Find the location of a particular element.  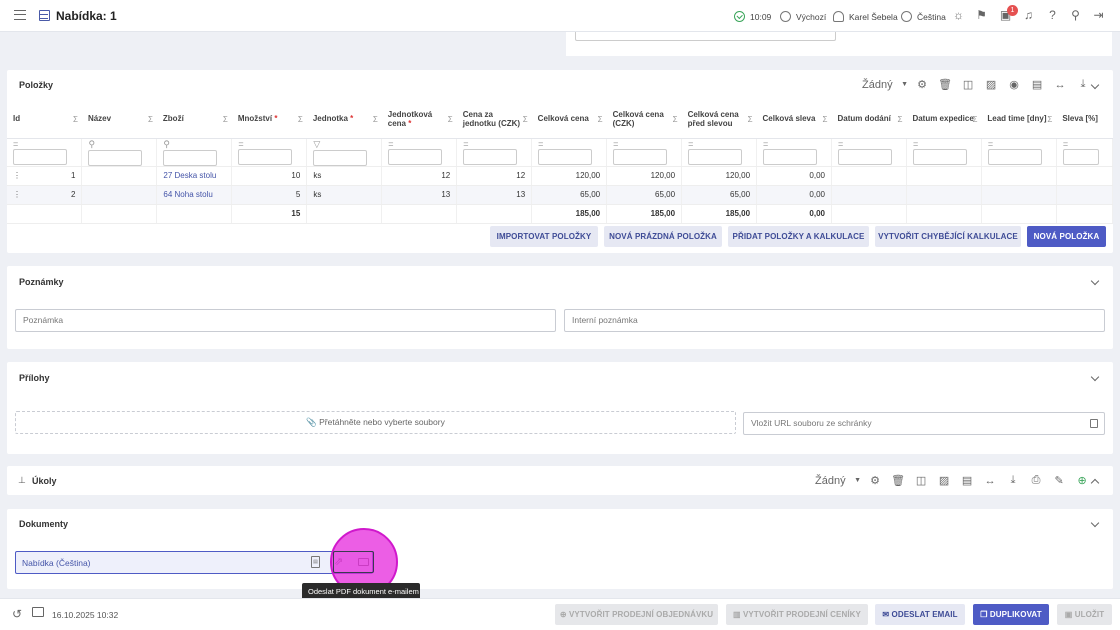

eye-icon: ◉ is located at coordinates (1014, 84).